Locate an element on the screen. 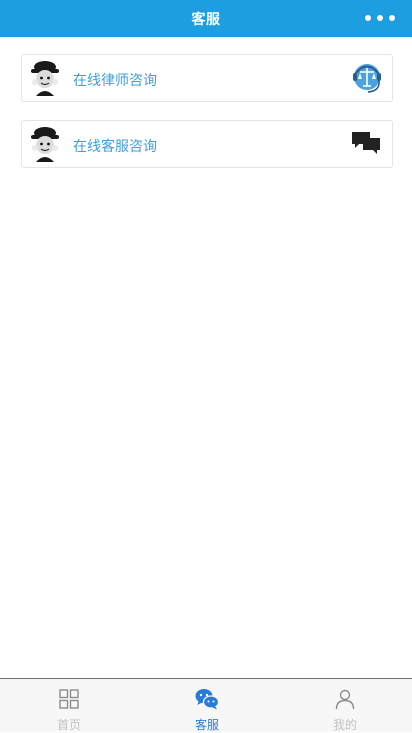 Image resolution: width=412 pixels, height=733 pixels. service-consult-card: 在线客服咨询 is located at coordinates (207, 144).